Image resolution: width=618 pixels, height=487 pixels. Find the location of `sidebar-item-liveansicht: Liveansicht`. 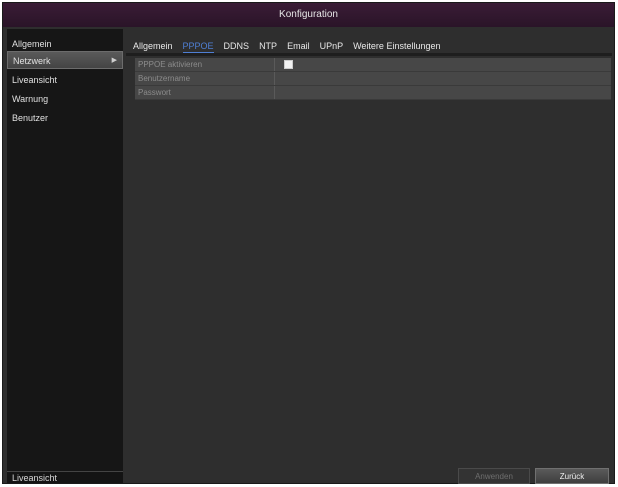

sidebar-item-liveansicht: Liveansicht is located at coordinates (65, 80).